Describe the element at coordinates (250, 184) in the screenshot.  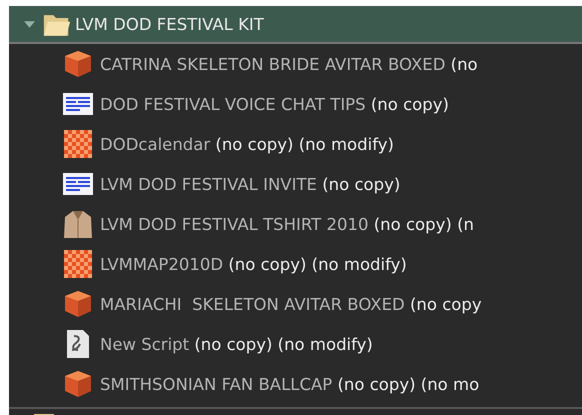
I see `item-label: LVM DOD FESTIVAL INVITE (no copy)` at that location.